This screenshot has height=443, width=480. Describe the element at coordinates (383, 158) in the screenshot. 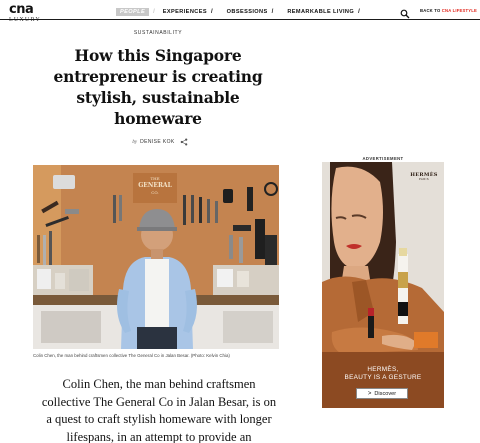

I see `advertisement-label: ADVERTISEMENT` at that location.